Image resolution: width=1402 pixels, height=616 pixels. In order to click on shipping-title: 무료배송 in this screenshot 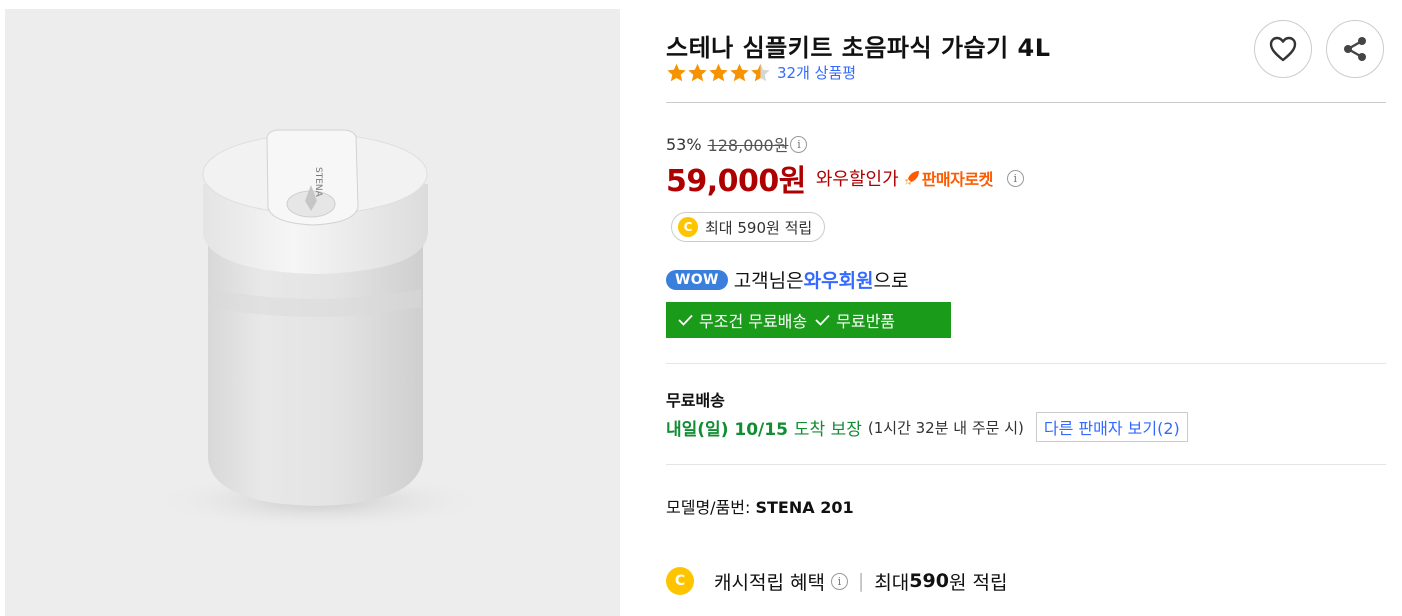, I will do `click(695, 400)`.